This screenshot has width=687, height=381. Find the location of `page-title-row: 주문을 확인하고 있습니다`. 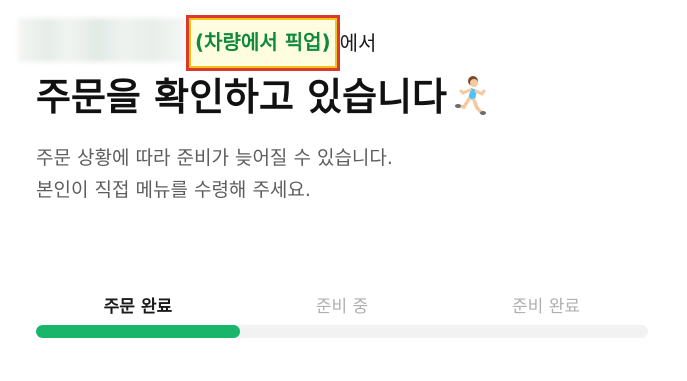

page-title-row: 주문을 확인하고 있습니다 is located at coordinates (263, 93).